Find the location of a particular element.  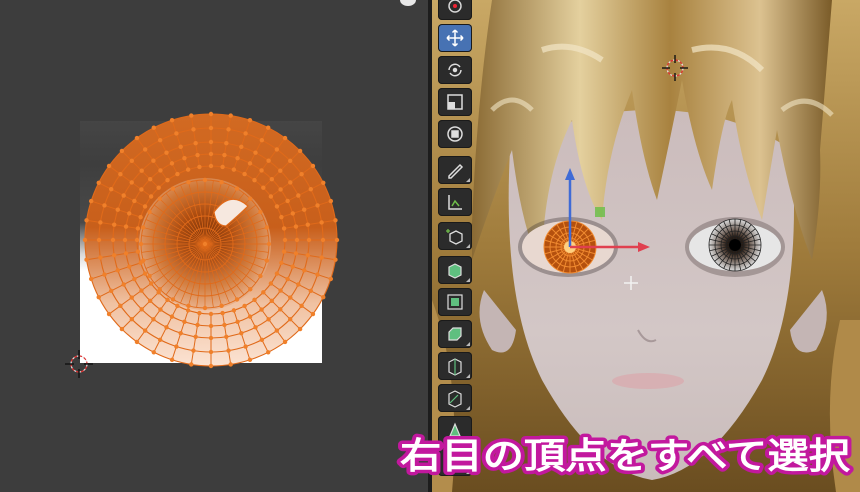

scale-icon is located at coordinates (455, 102).